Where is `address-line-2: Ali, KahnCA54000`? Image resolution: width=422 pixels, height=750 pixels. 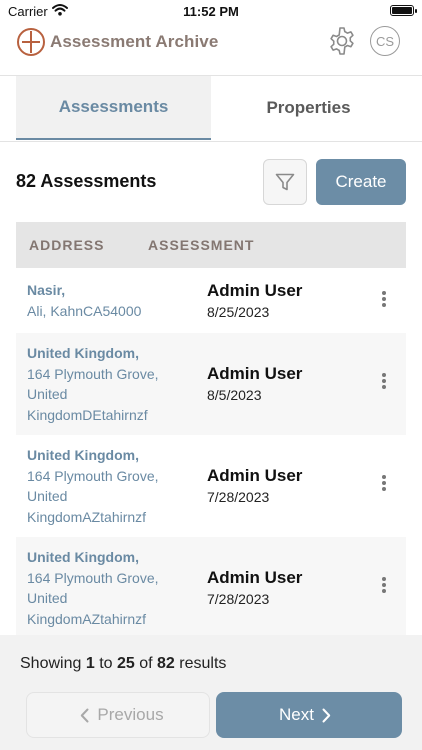 address-line-2: Ali, KahnCA54000 is located at coordinates (84, 310).